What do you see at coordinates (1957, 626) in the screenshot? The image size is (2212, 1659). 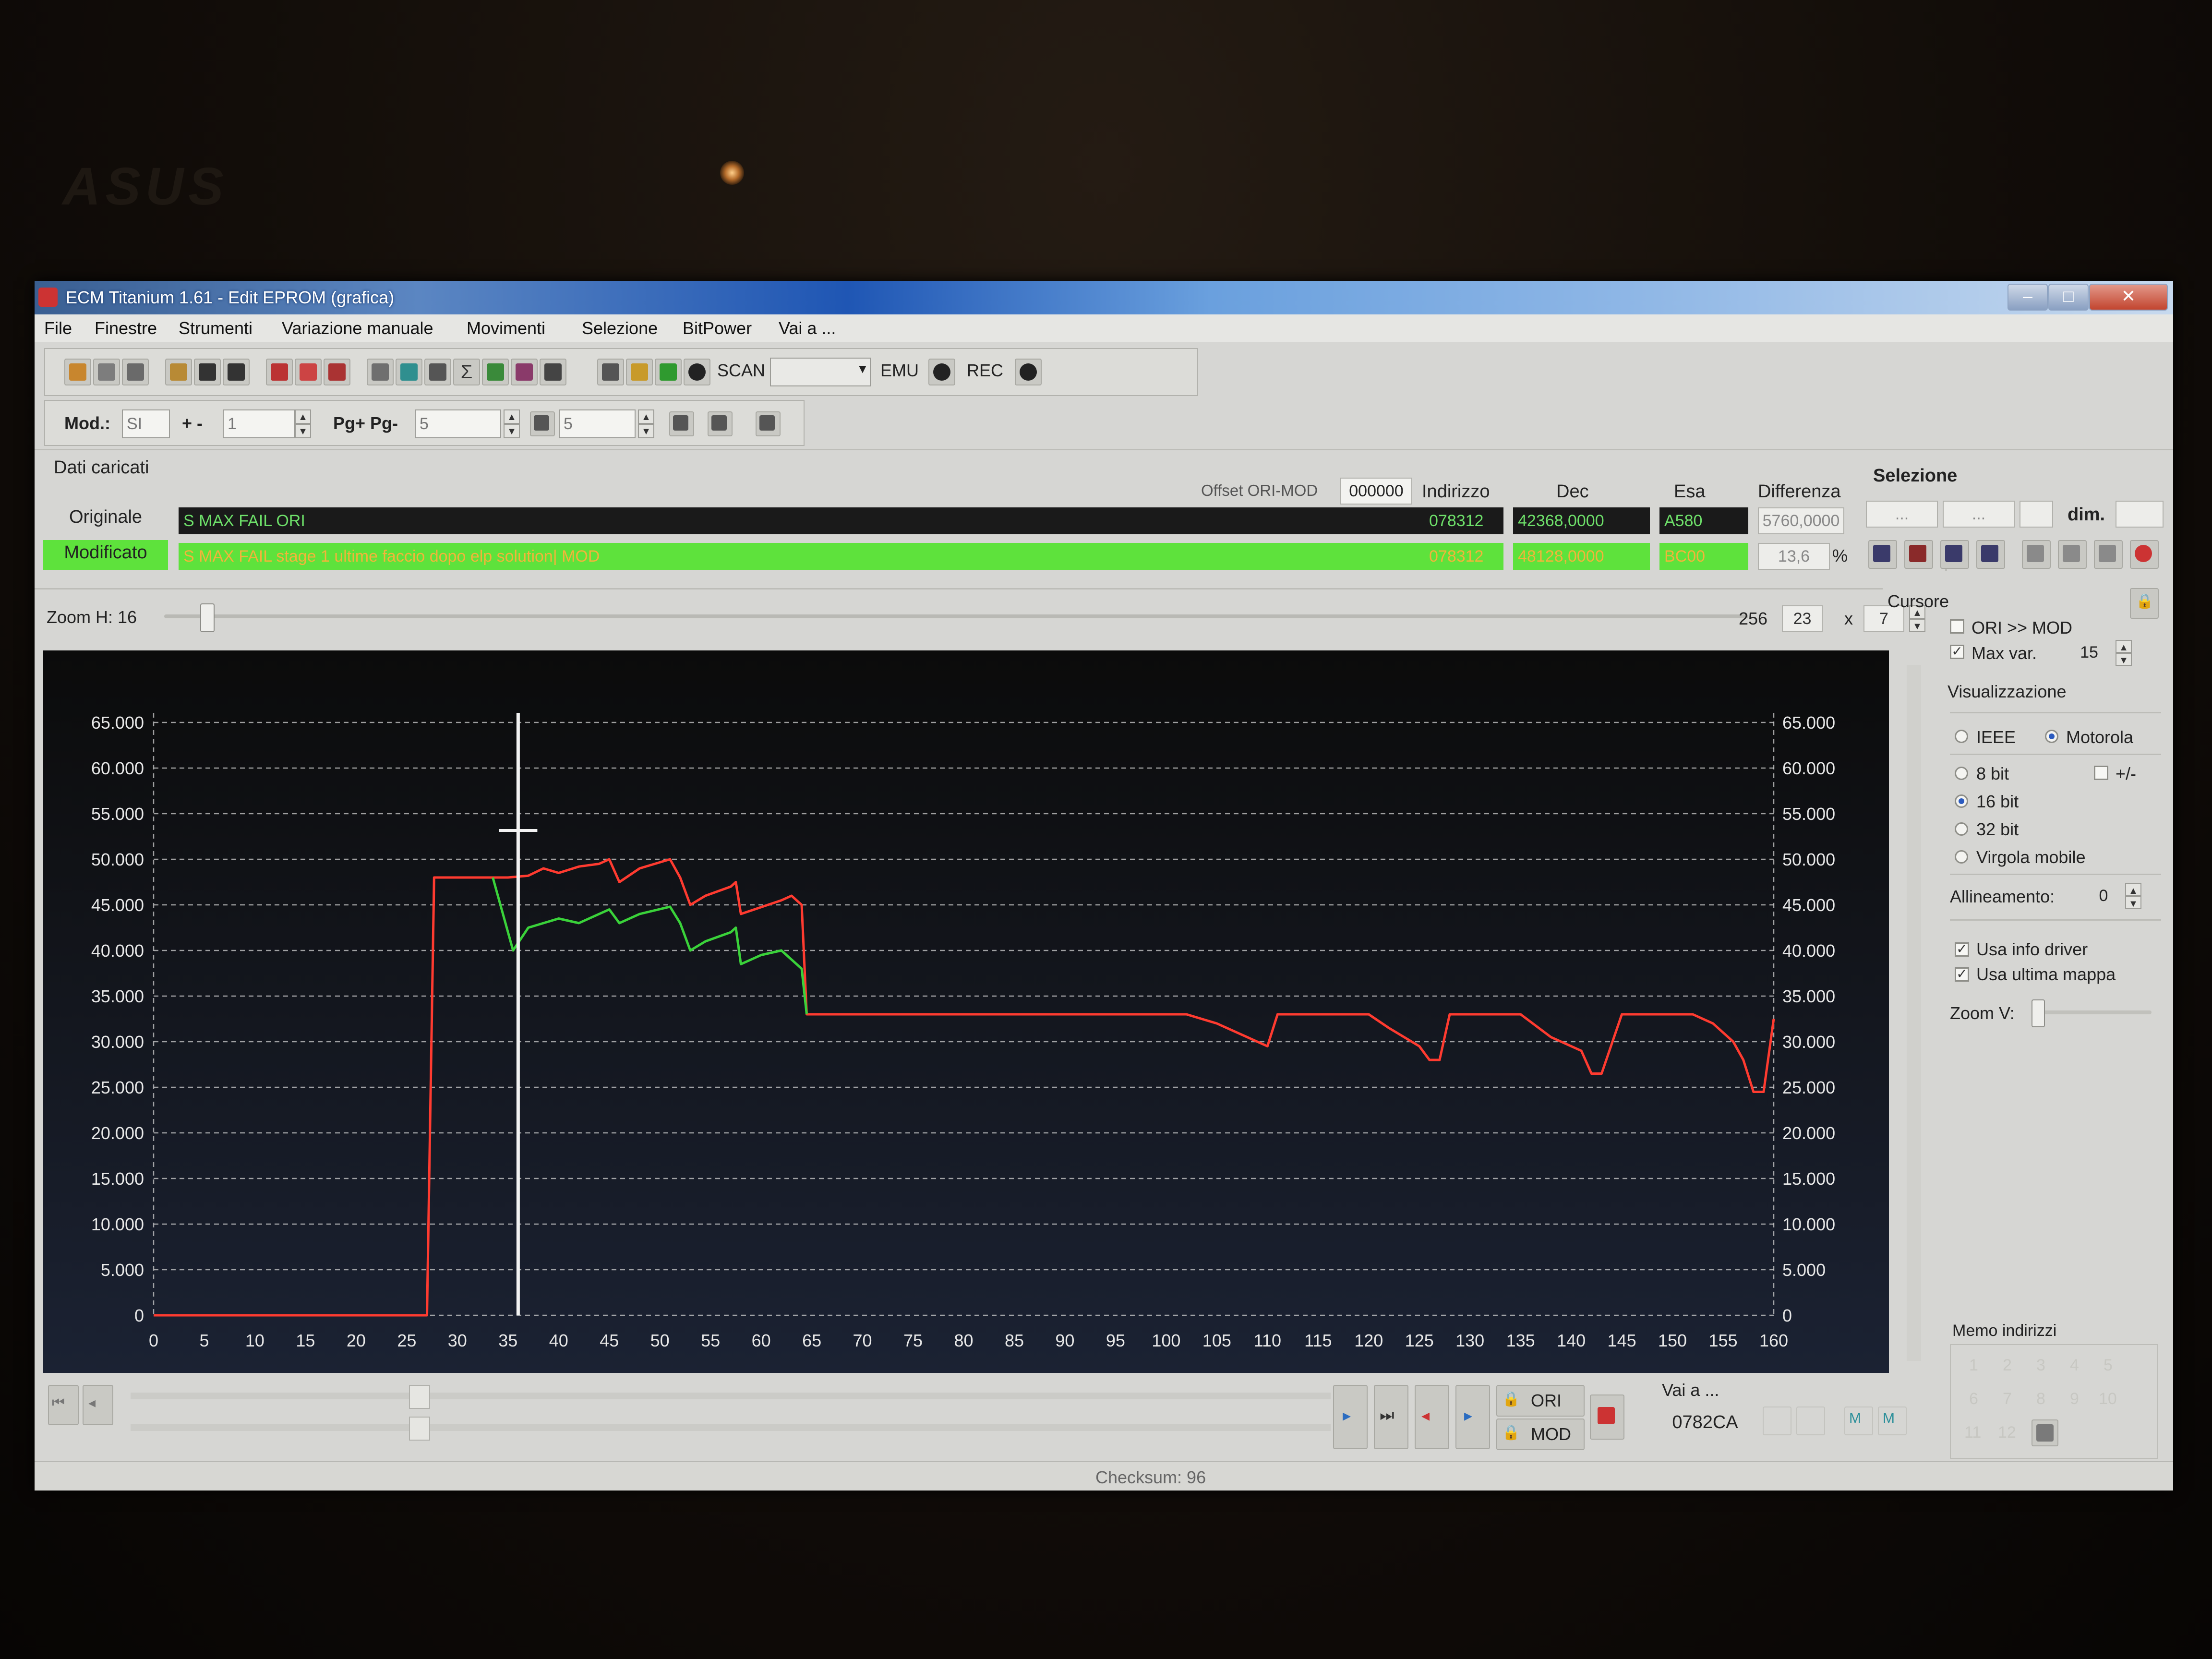 I see `ori-mod-checkbox` at bounding box center [1957, 626].